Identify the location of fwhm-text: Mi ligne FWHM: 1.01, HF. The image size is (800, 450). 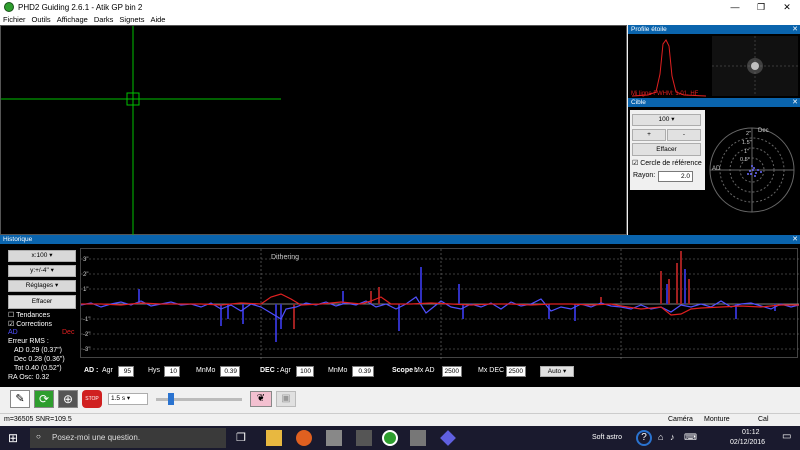
(665, 94).